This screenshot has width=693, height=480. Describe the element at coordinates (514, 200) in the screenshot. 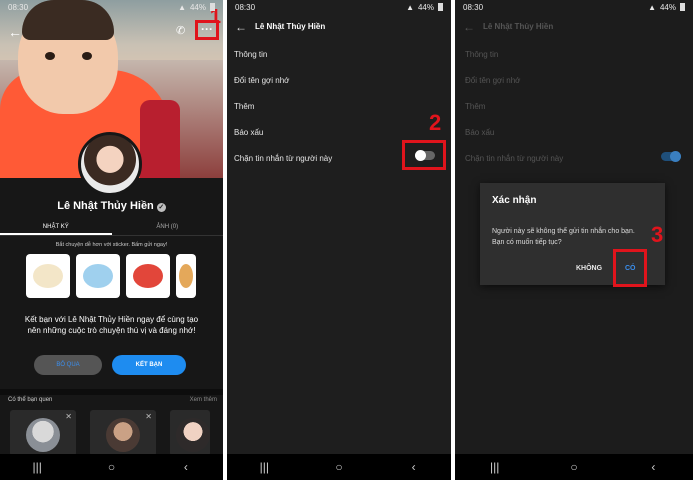

I see `dialog-title: Xác nhận` at that location.